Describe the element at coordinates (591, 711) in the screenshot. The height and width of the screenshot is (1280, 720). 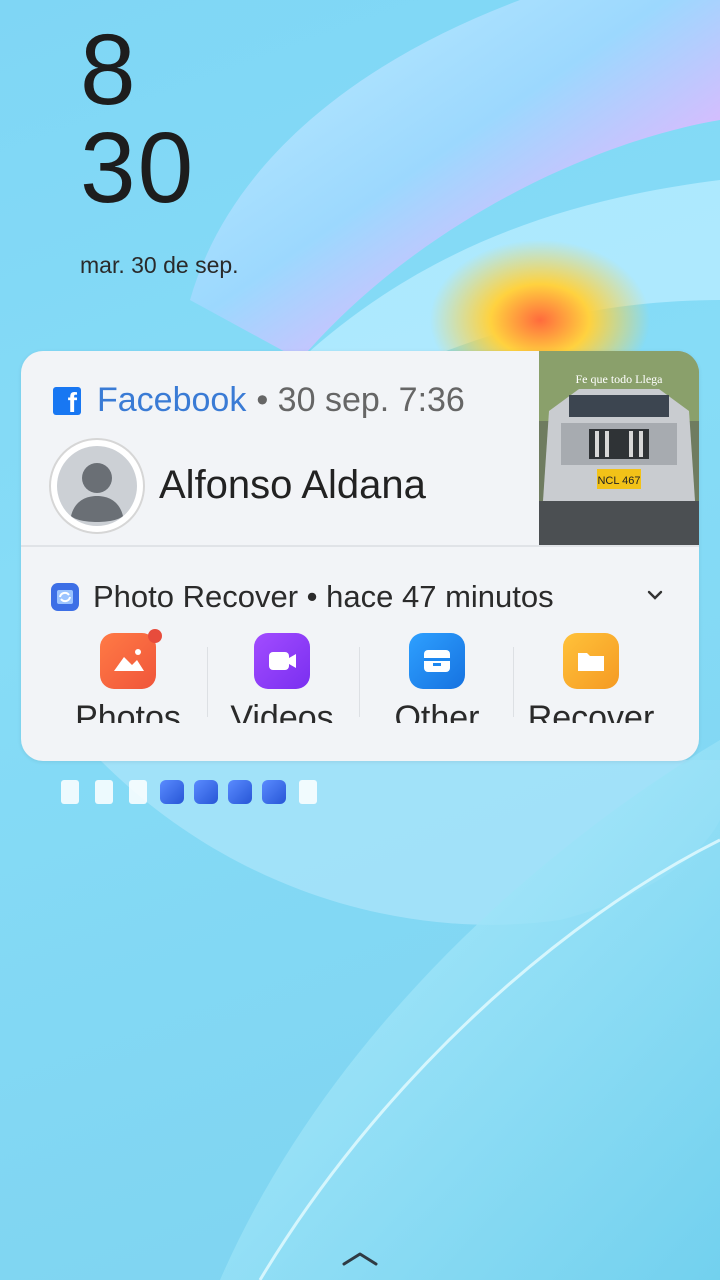
I see `action-label: Recover` at that location.